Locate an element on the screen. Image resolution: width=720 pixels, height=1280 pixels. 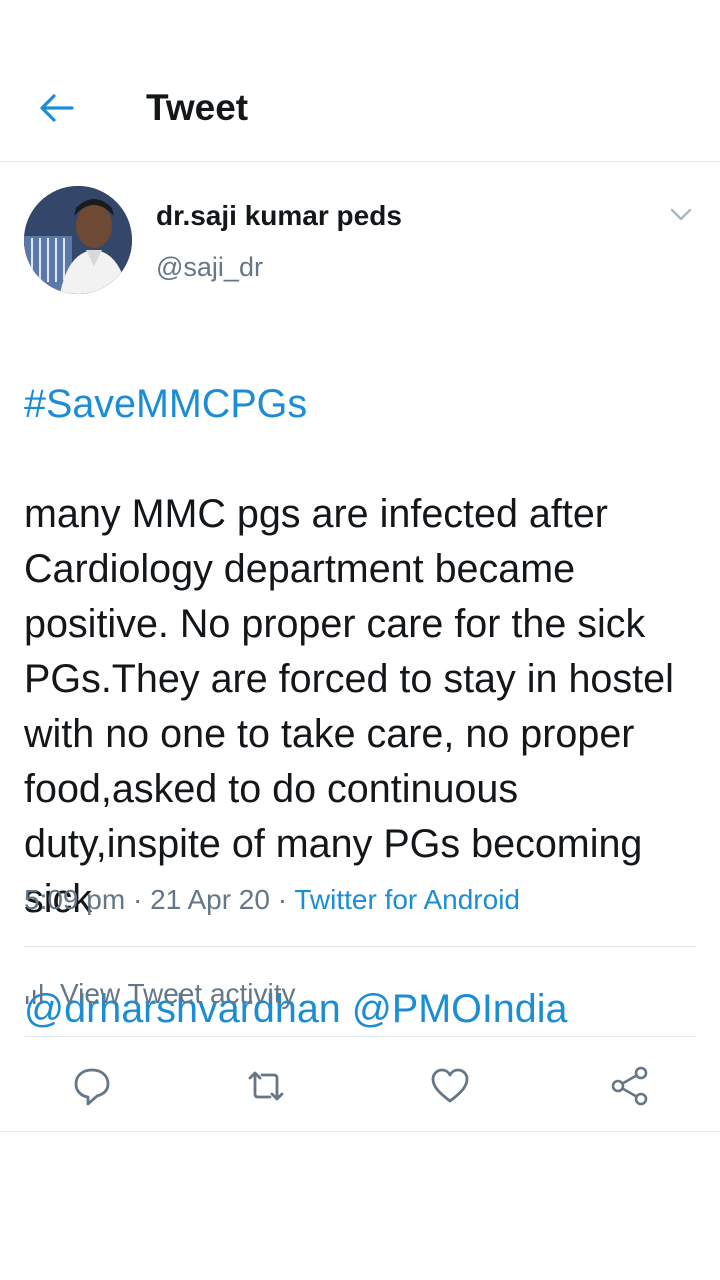
back-arrow-icon is located at coordinates (57, 108).